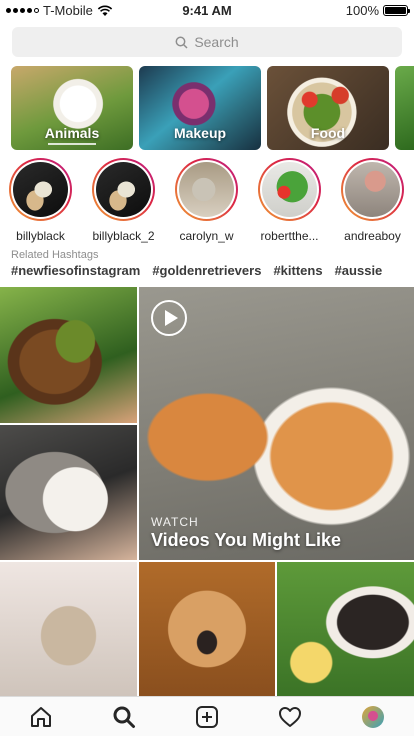 The image size is (414, 736). I want to click on topic-carousel: Animals Makeup Food, so click(212, 108).